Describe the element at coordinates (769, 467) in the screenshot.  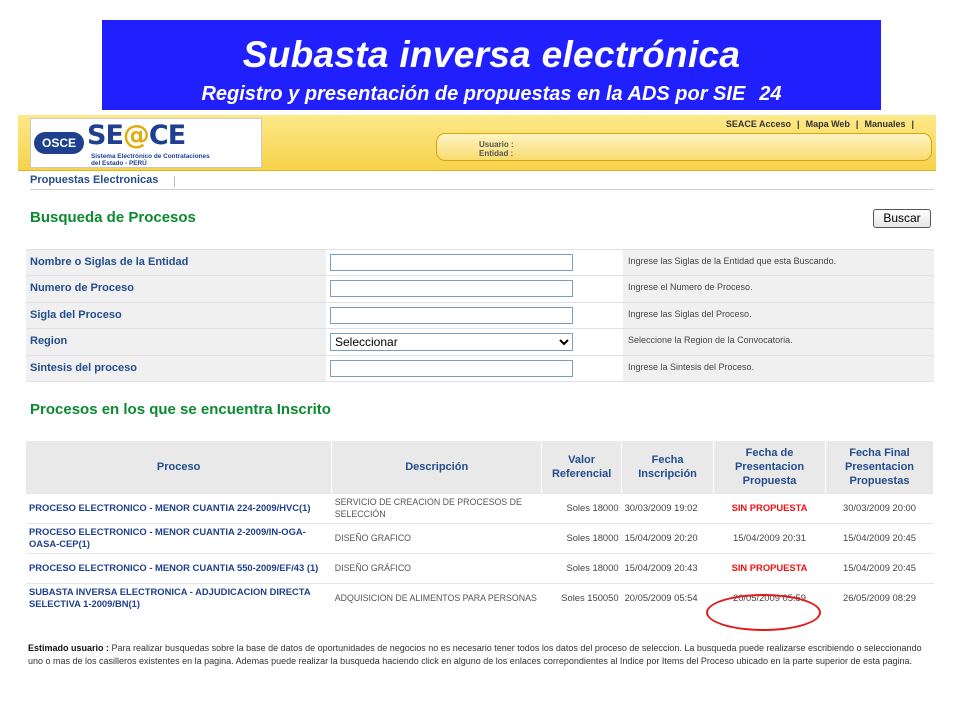
I see `col-header-presentacion: Fecha de Presentacion Propuesta` at that location.